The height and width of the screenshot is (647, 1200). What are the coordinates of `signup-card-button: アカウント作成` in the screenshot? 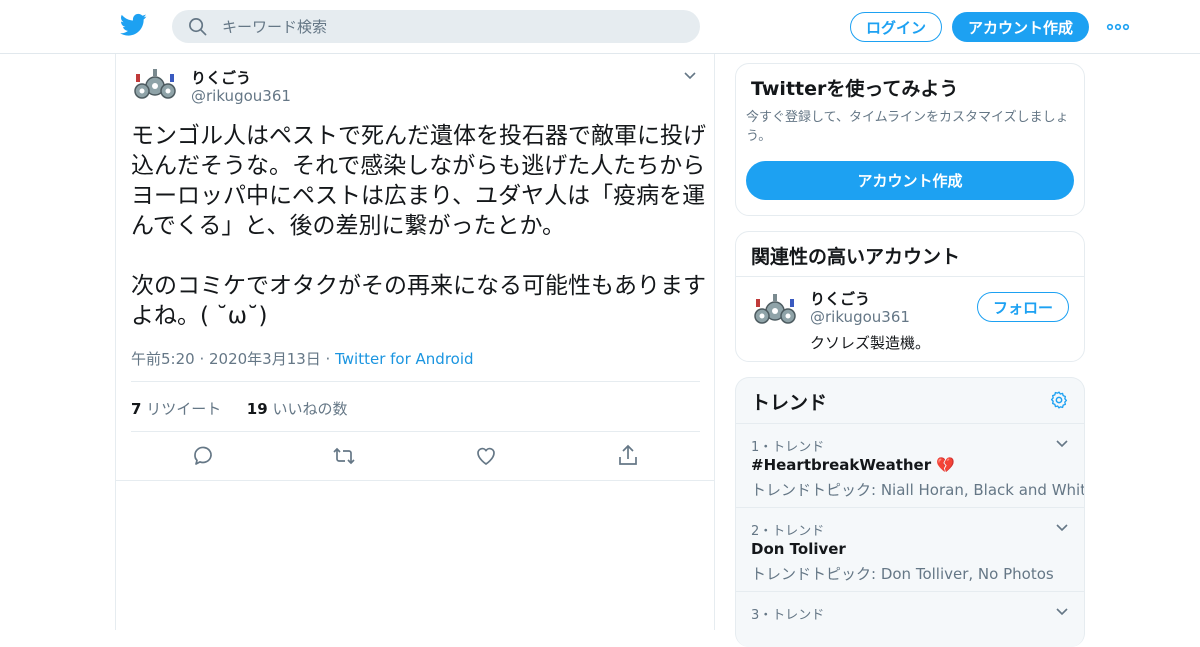 It's located at (910, 180).